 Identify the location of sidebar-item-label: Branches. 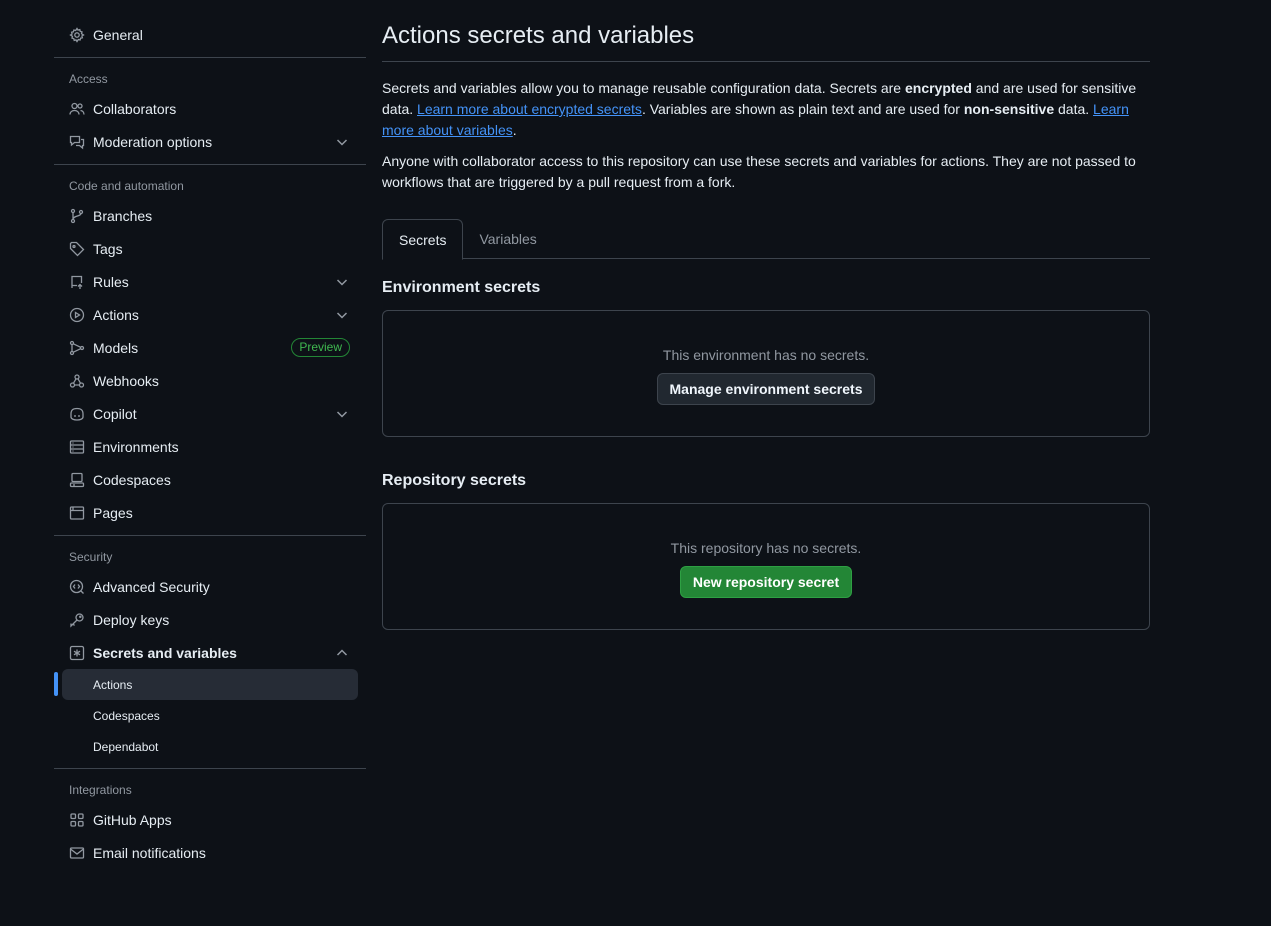
(123, 215).